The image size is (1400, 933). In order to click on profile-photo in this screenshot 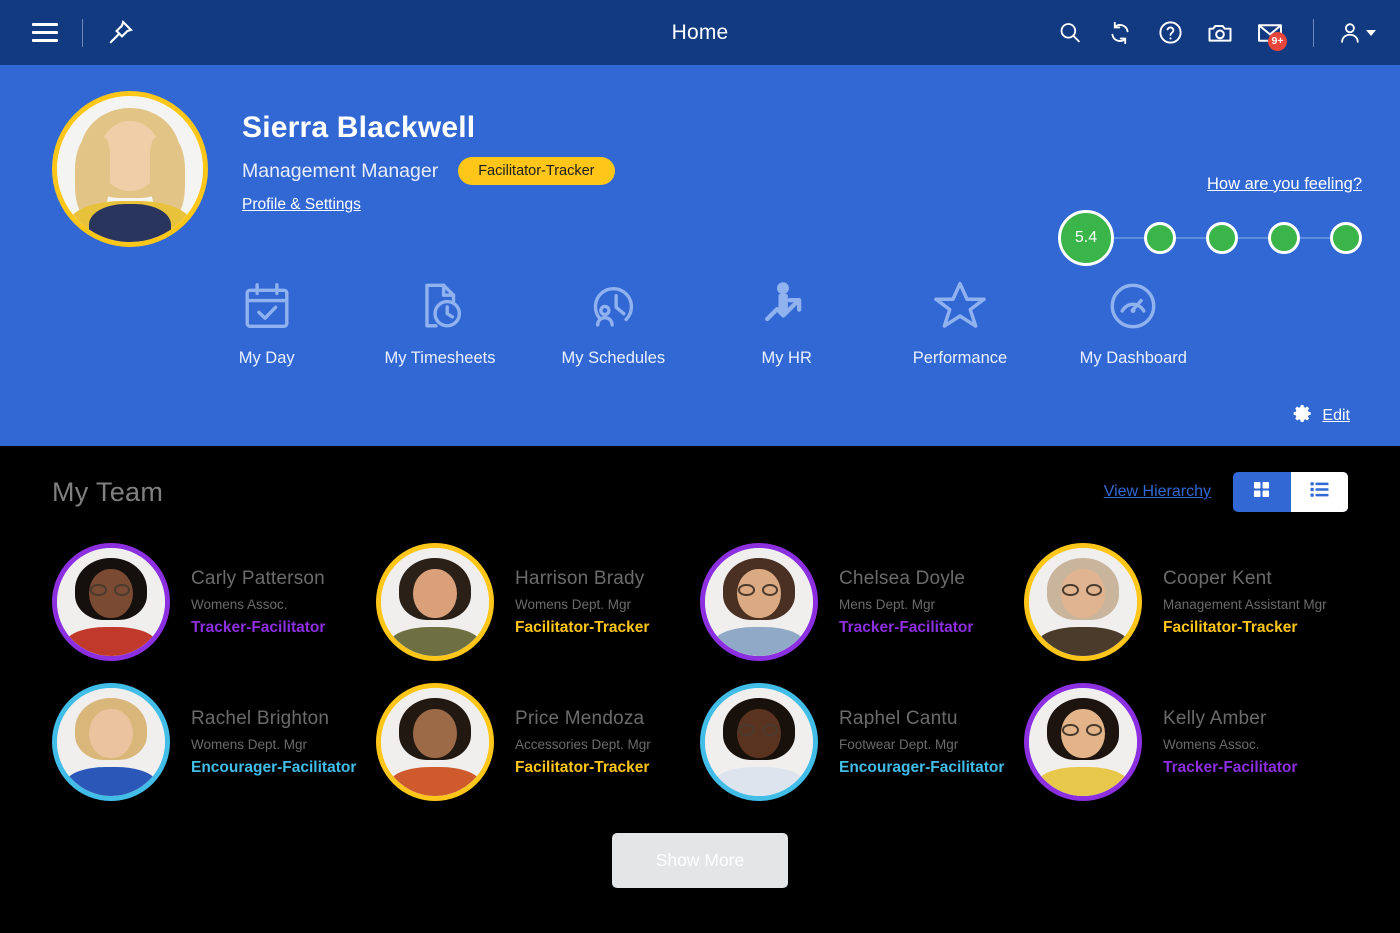, I will do `click(130, 169)`.